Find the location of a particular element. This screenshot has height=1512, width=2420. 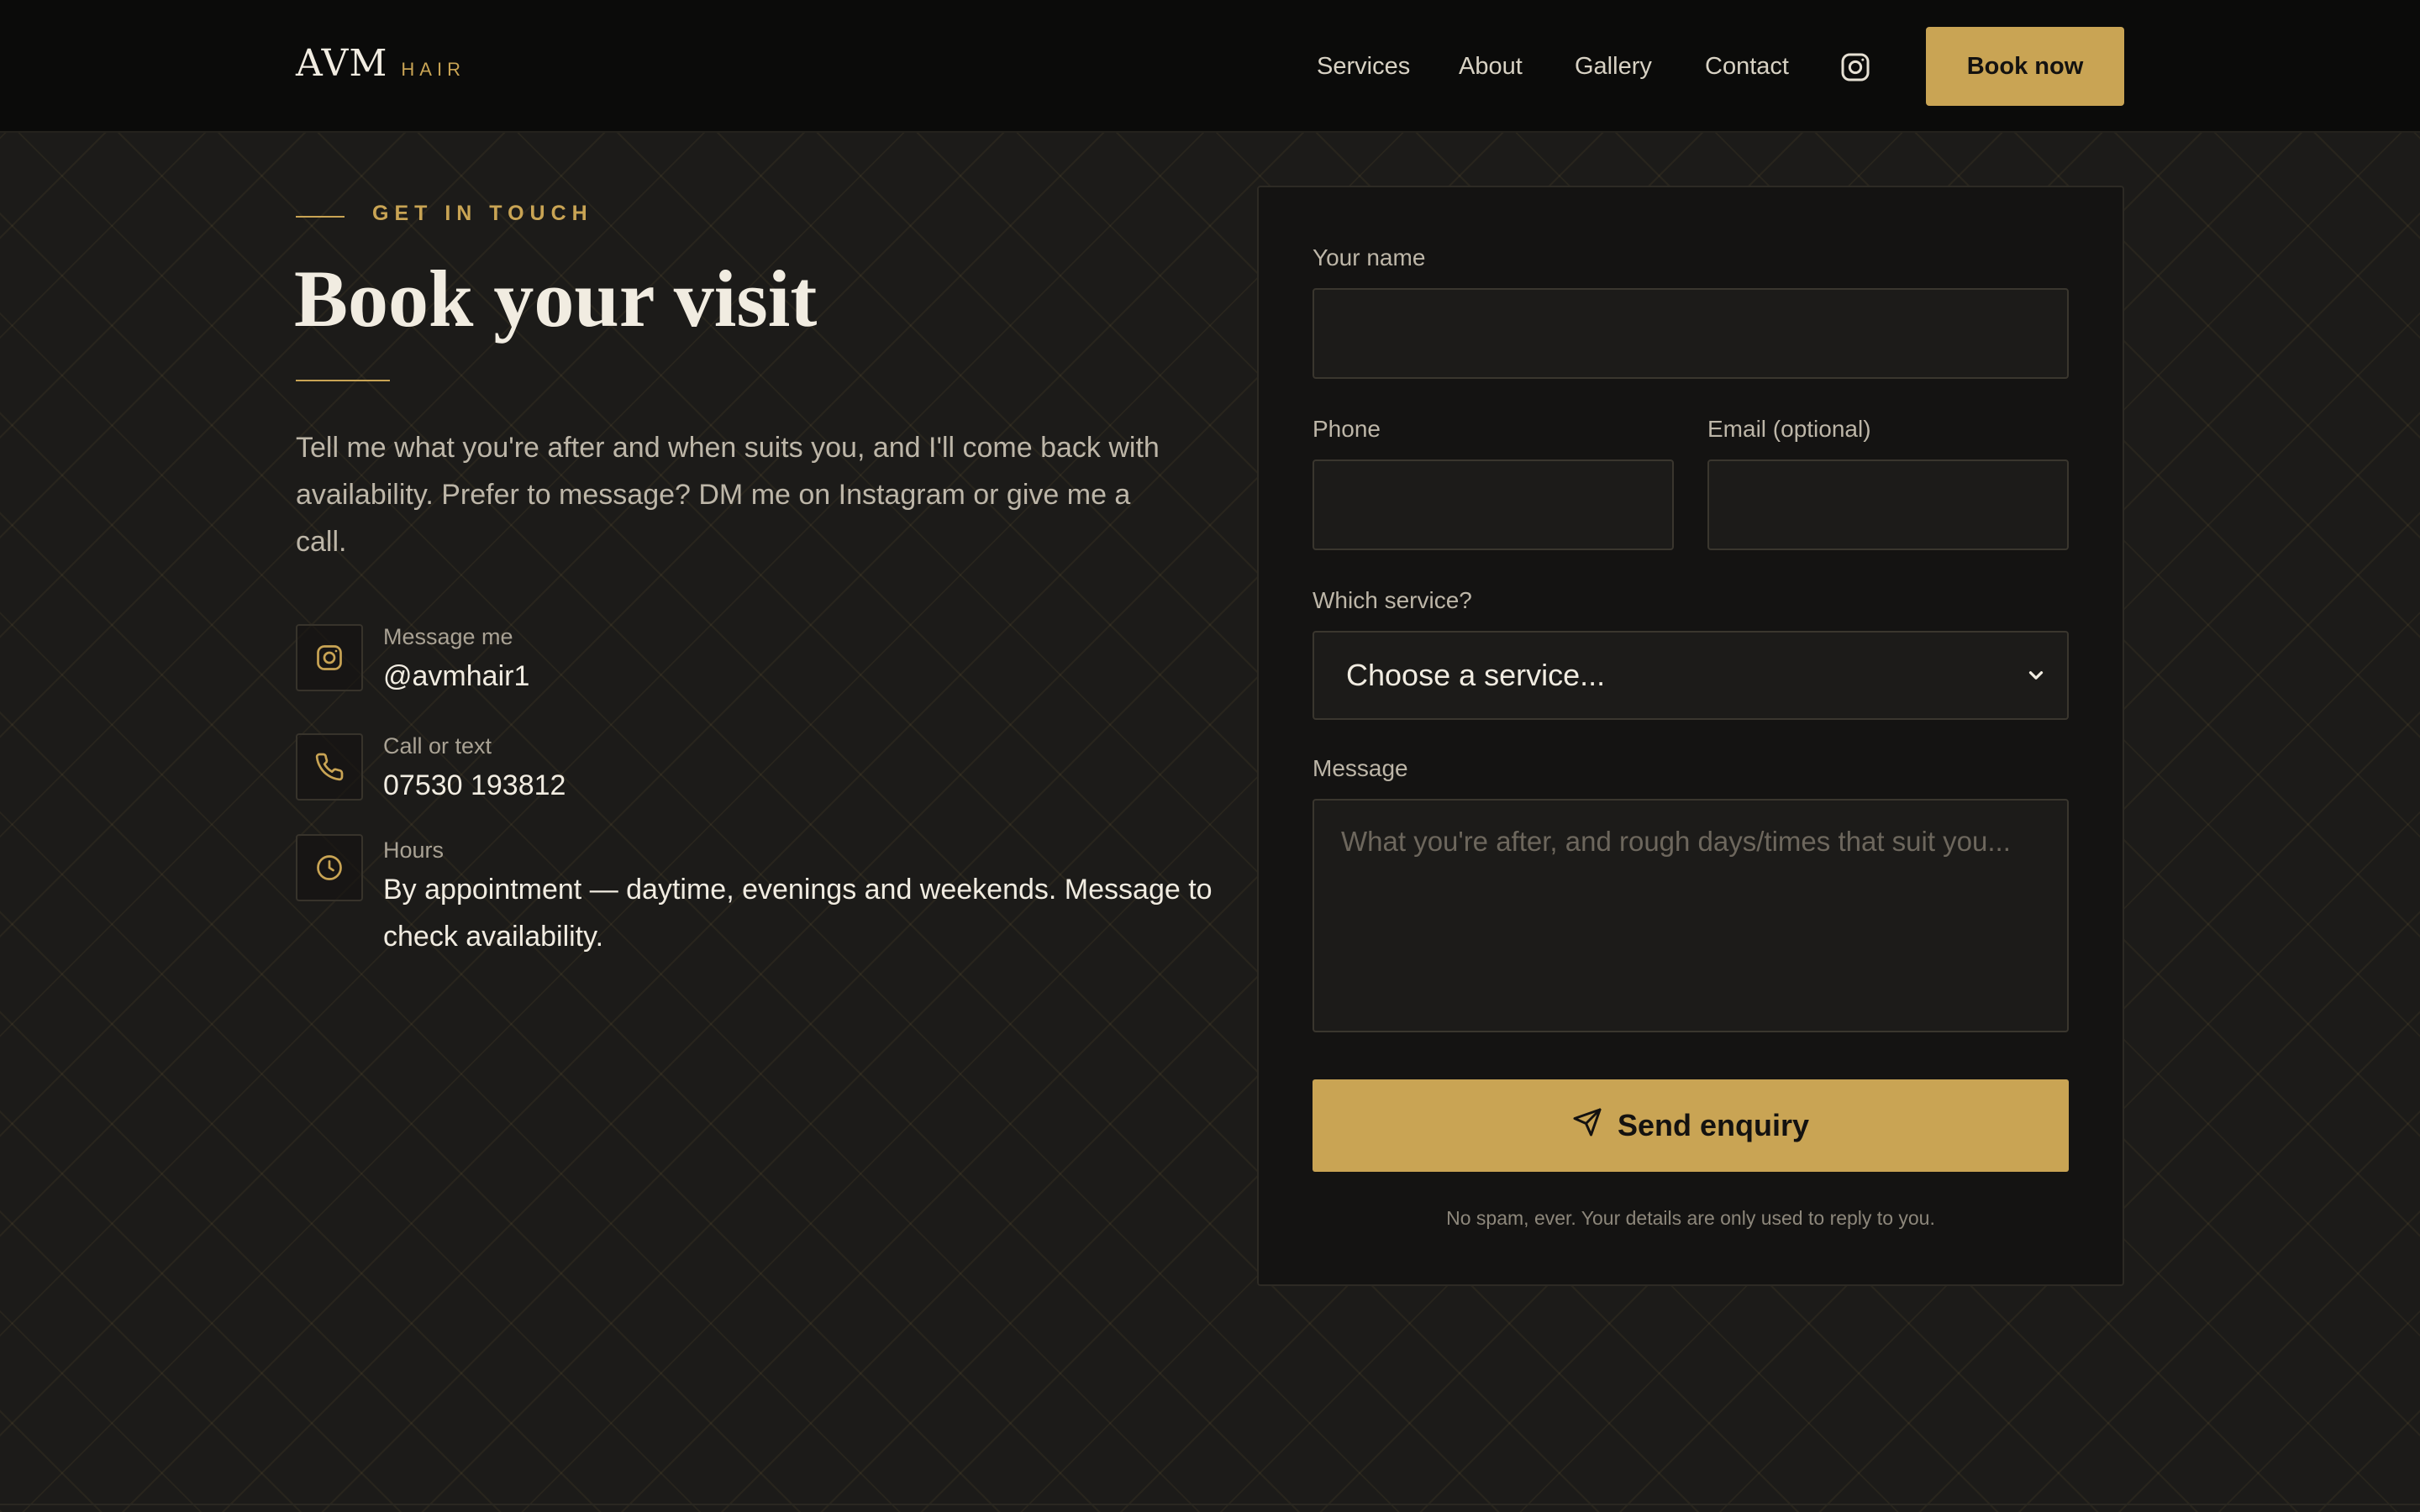

contact-label: Call or text is located at coordinates (437, 746).